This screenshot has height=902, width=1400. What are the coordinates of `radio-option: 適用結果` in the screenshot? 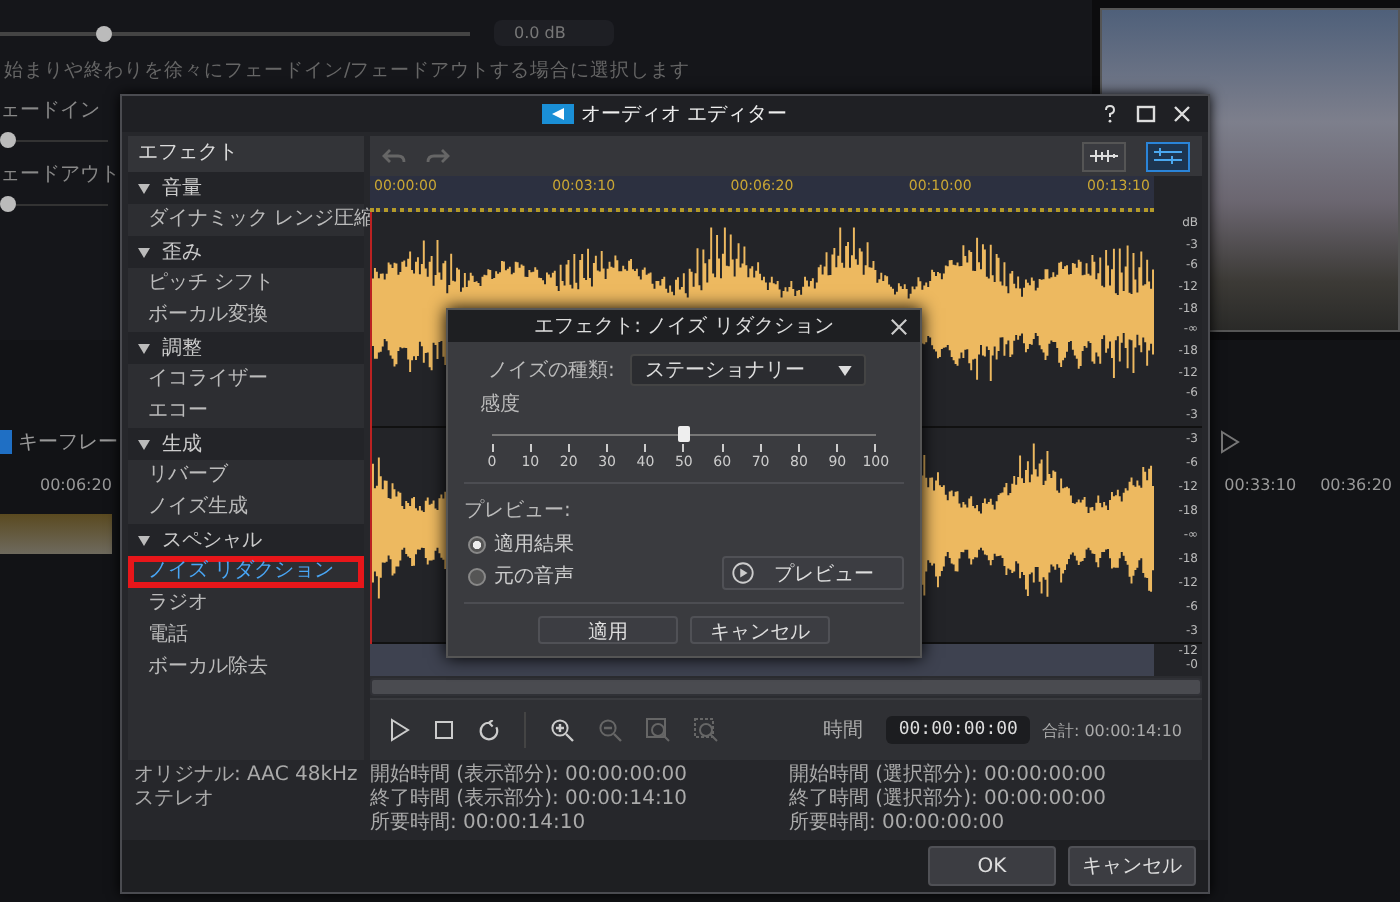 It's located at (521, 544).